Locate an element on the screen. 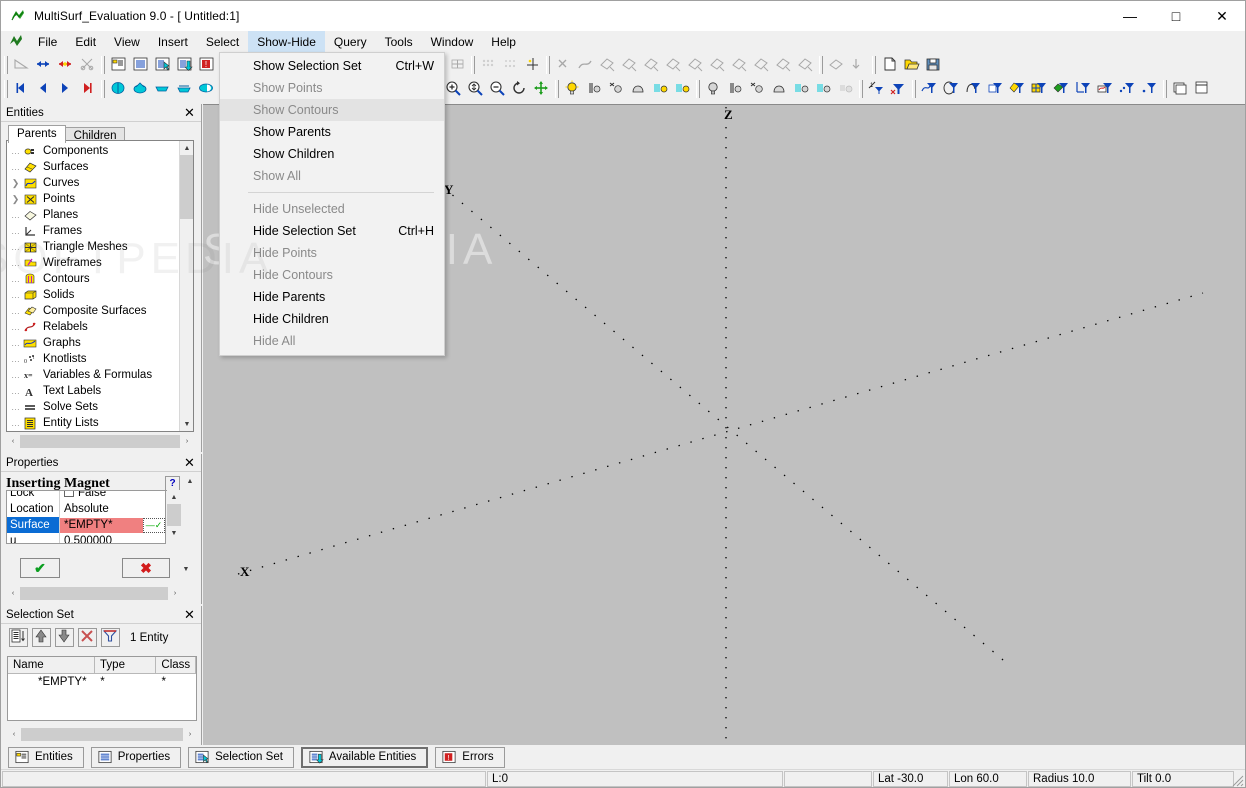 This screenshot has height=788, width=1246. tree-item-components: … Components is located at coordinates (100, 151).